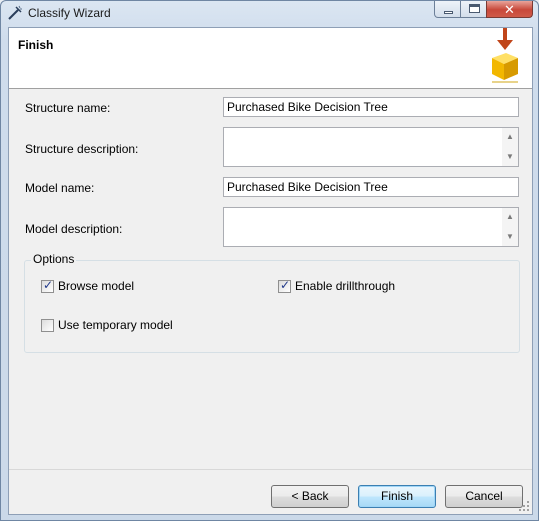  I want to click on close-button: ✕, so click(509, 9).